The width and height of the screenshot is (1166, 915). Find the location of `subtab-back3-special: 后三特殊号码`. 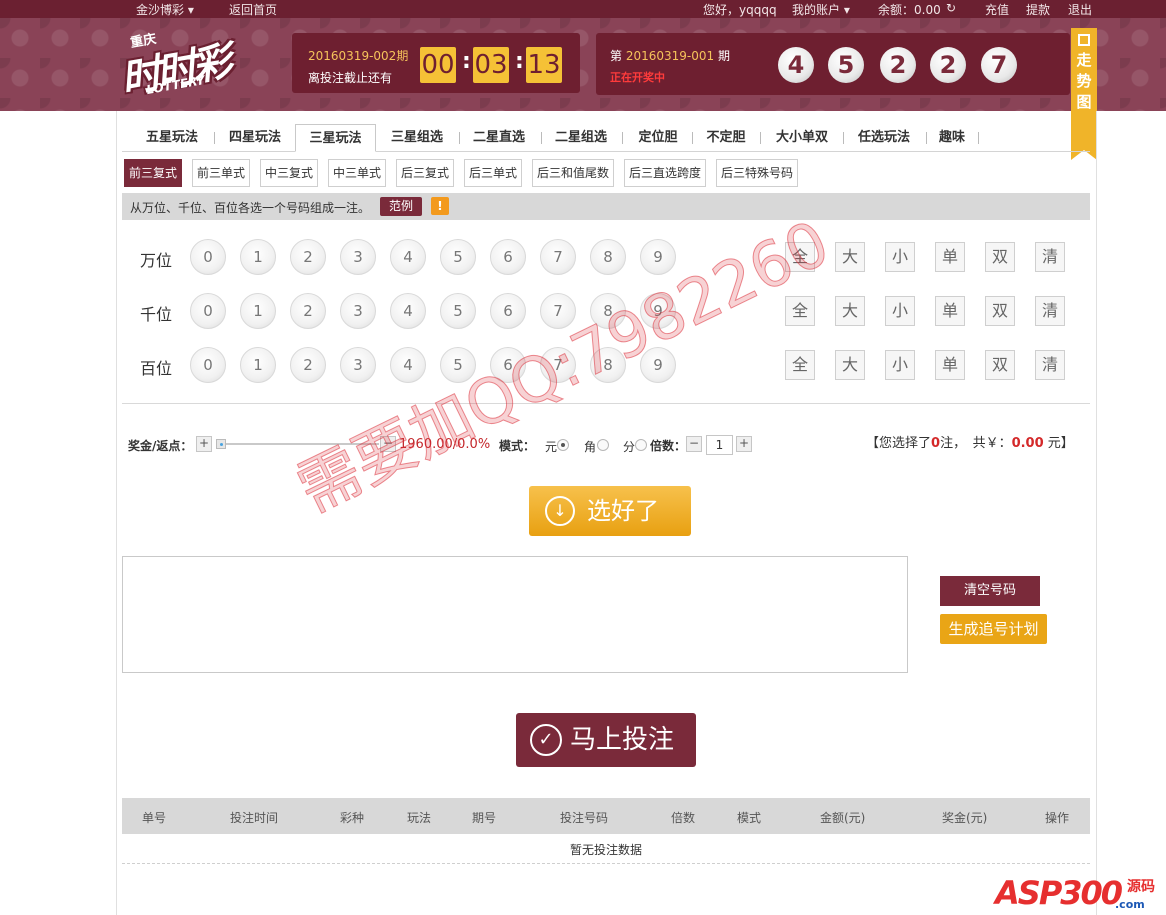

subtab-back3-special: 后三特殊号码 is located at coordinates (757, 173).